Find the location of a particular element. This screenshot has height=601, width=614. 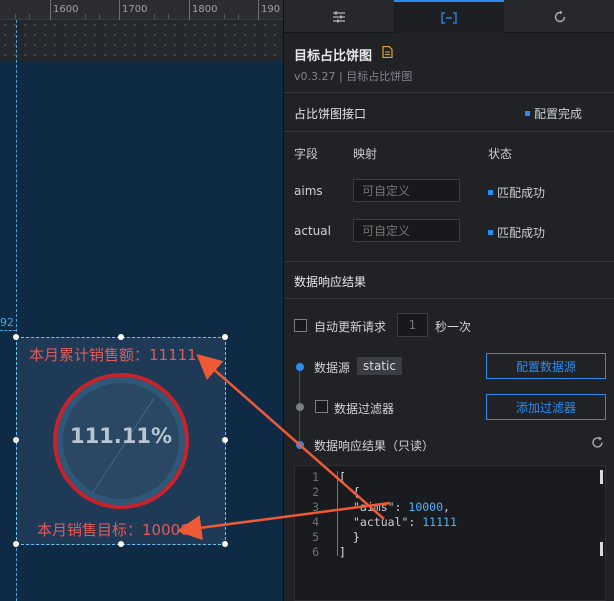

code-line: "actual": 11111 is located at coordinates (405, 522).